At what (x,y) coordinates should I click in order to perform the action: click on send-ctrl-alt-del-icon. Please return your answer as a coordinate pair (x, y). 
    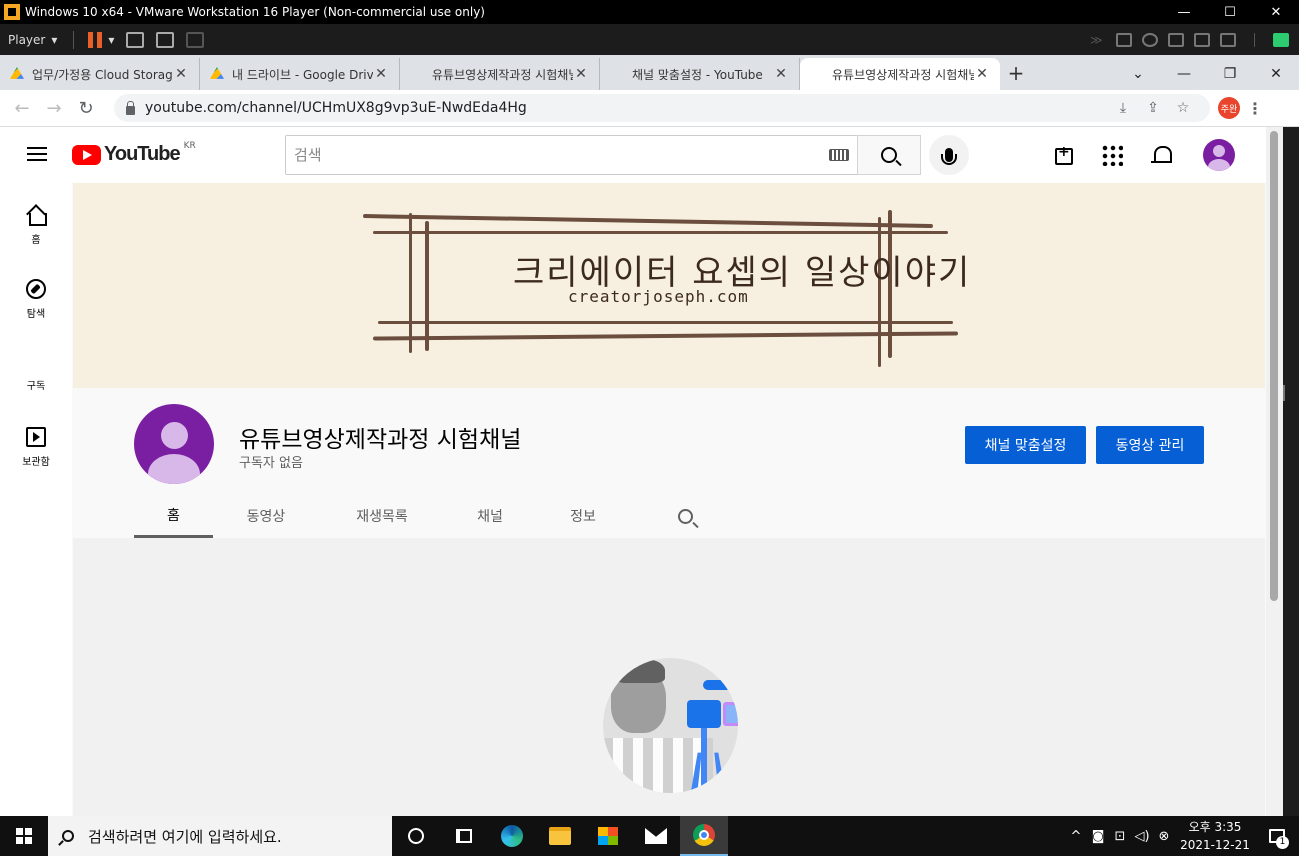
    Looking at the image, I should click on (135, 39).